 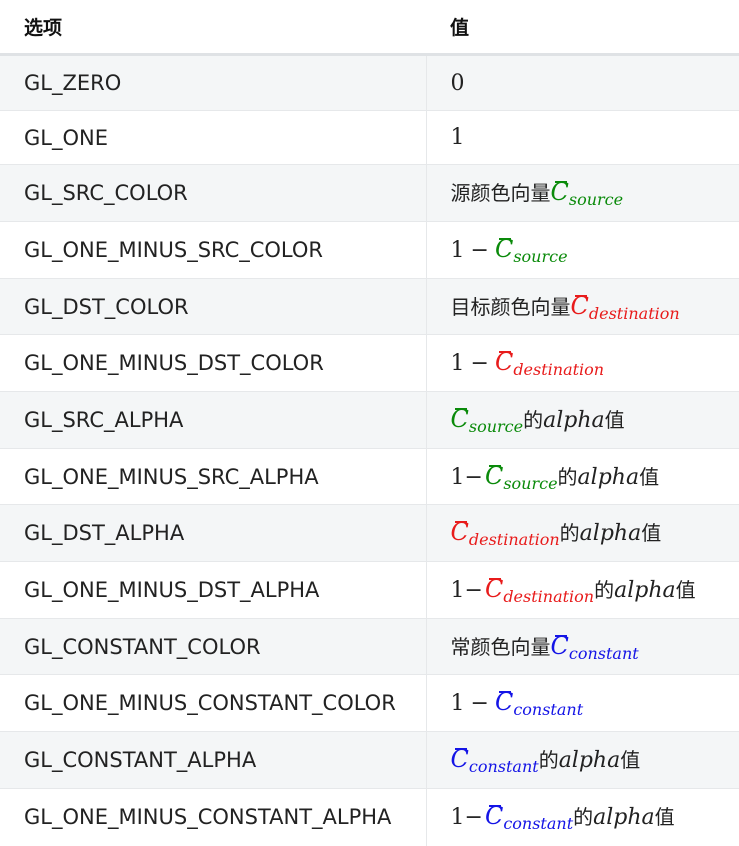 I want to click on table-row: GL_ONE_MINUS_SRC_ALPHA 1−Csource的alpha值, so click(x=369, y=476).